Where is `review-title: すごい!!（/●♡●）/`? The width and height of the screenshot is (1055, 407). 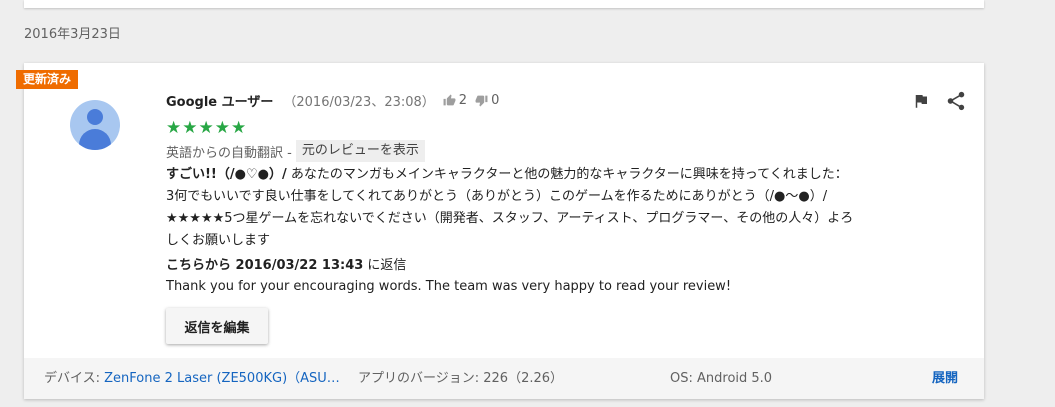
review-title: すごい!!（/●♡●）/ is located at coordinates (226, 174).